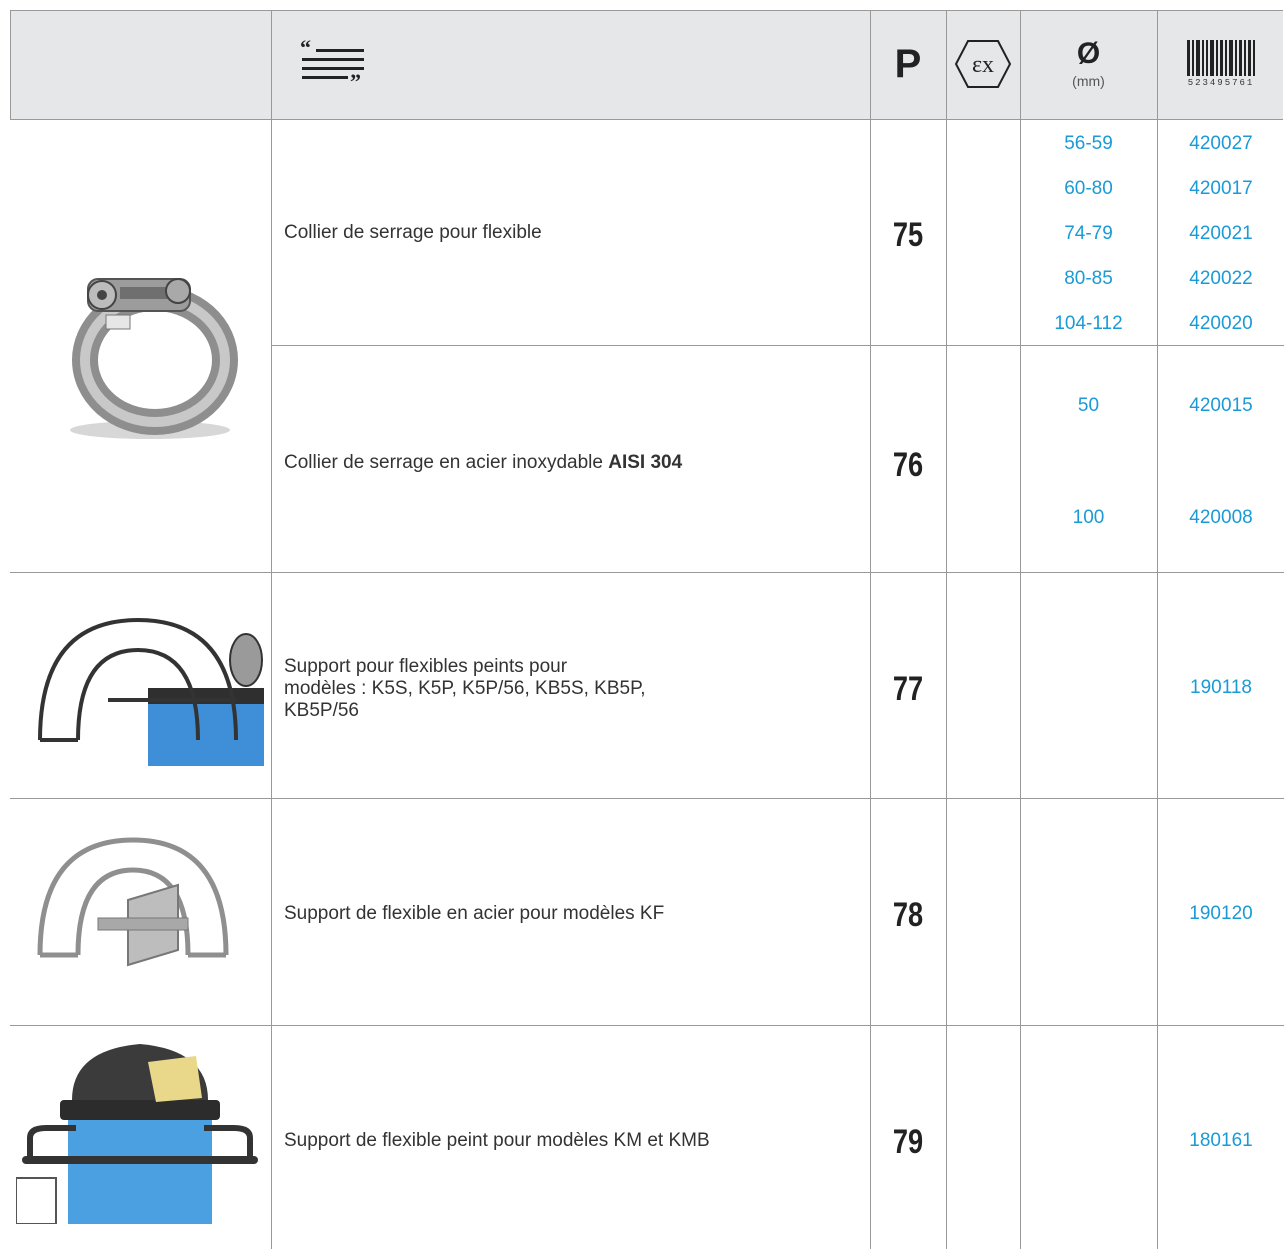  Describe the element at coordinates (446, 462) in the screenshot. I see `row-description-text: Collier de serrage en acier inoxydable` at that location.